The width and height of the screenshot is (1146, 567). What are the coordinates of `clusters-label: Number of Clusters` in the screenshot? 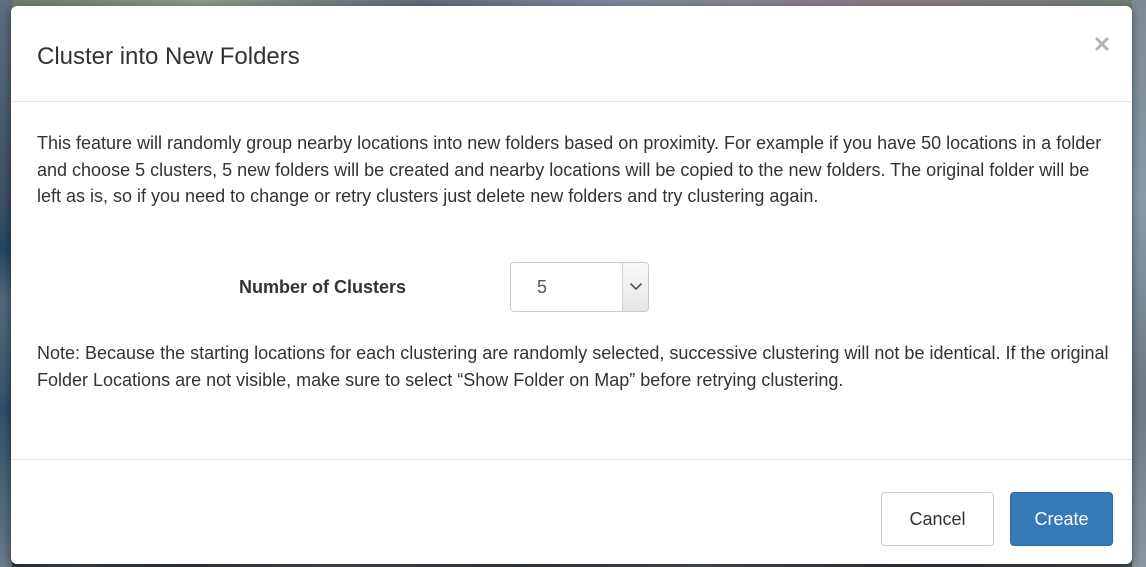 It's located at (323, 287).